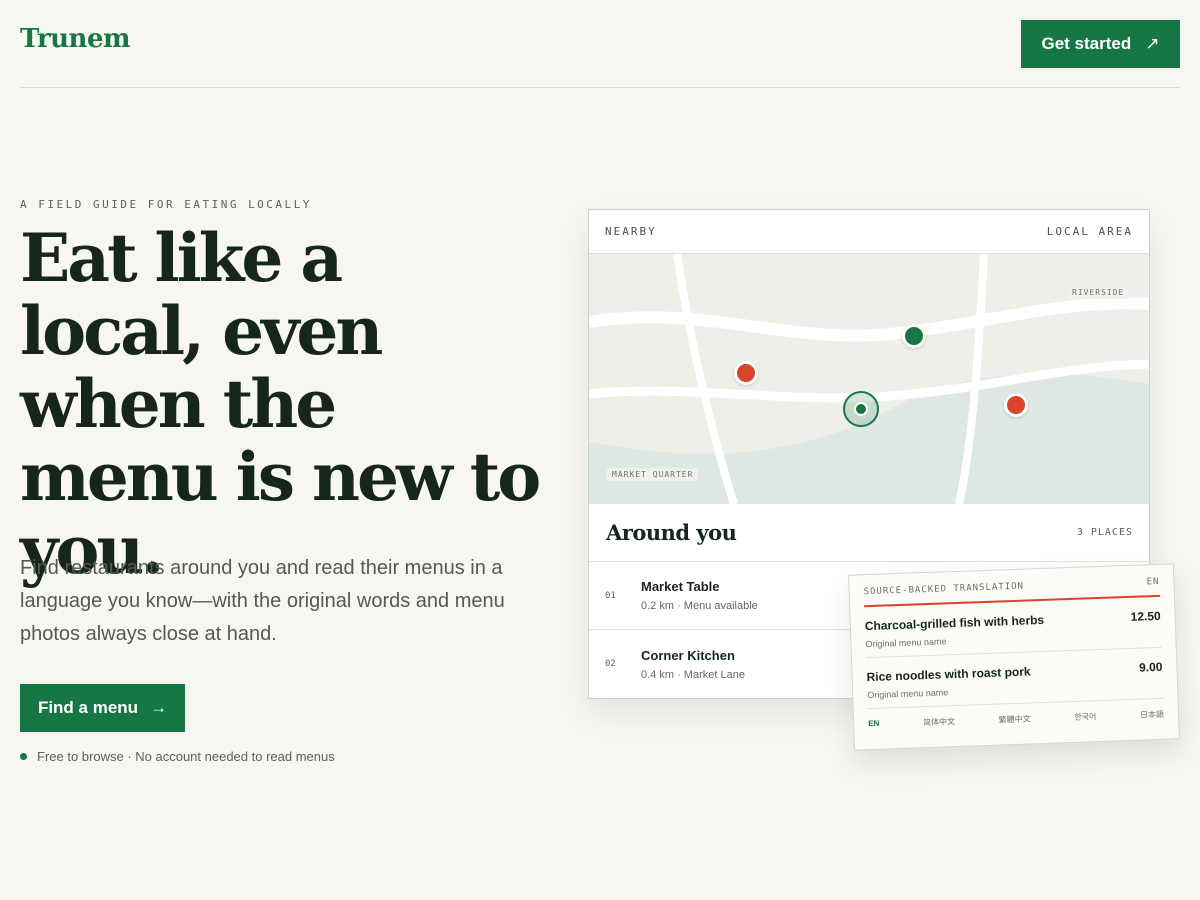  I want to click on place-name: Market Table, so click(680, 586).